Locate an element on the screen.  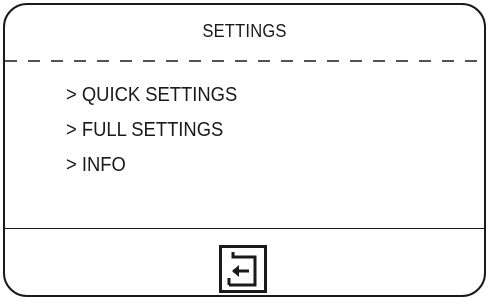
footer-divider is located at coordinates (244, 228).